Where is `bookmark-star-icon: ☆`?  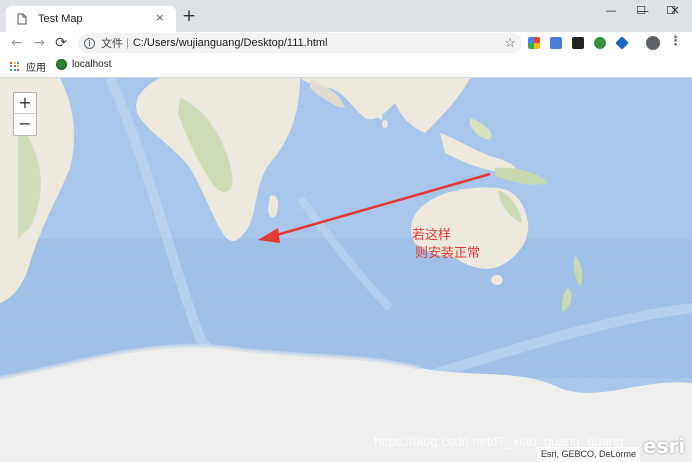
bookmark-star-icon: ☆ is located at coordinates (510, 43).